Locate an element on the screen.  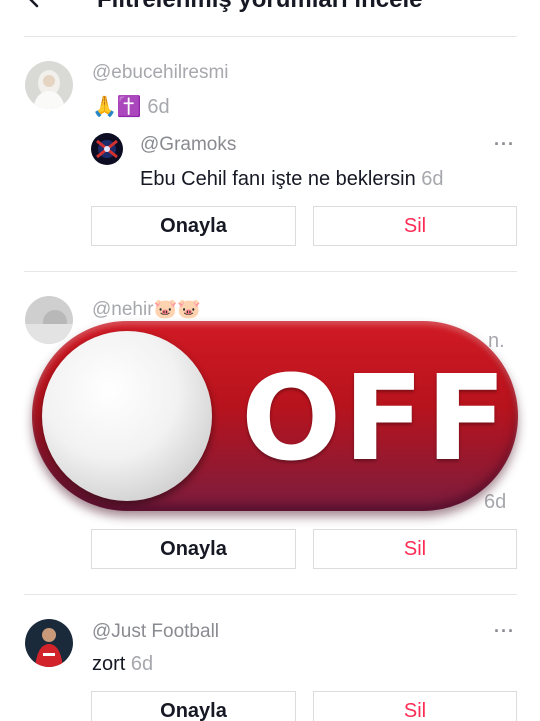
back-button is located at coordinates (34, 5).